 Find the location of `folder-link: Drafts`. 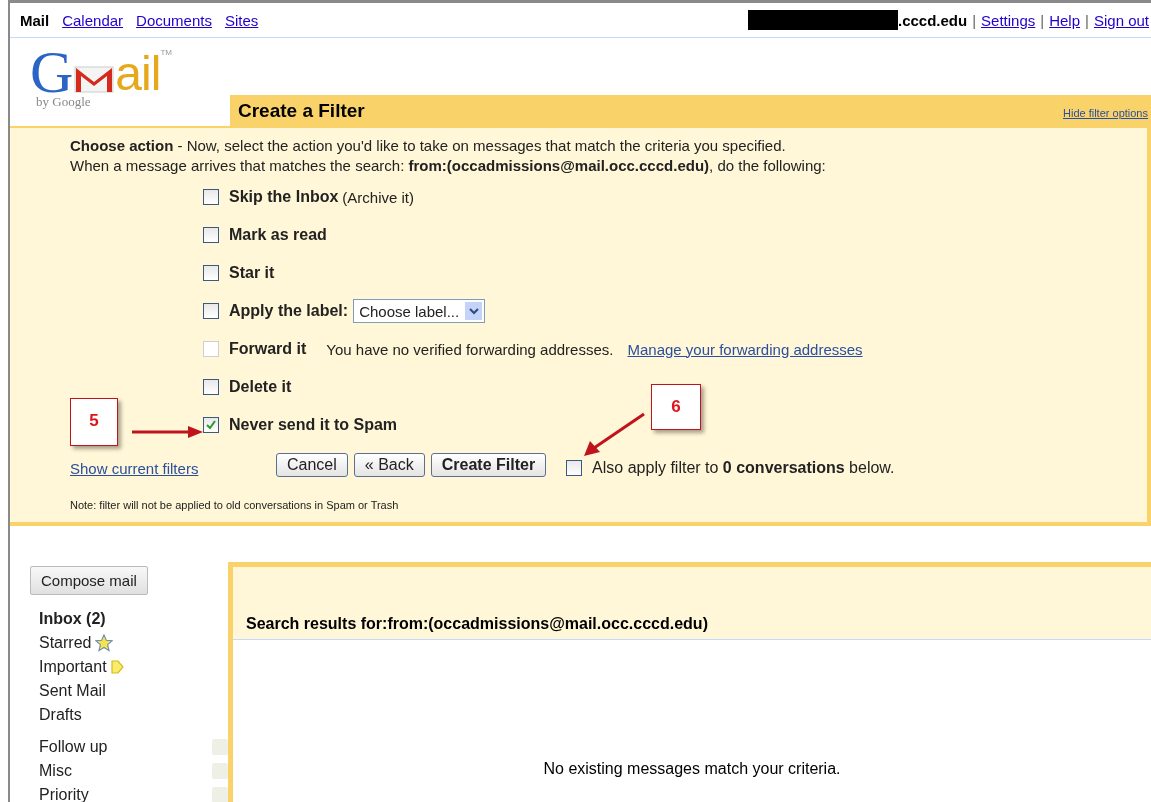

folder-link: Drafts is located at coordinates (60, 715).